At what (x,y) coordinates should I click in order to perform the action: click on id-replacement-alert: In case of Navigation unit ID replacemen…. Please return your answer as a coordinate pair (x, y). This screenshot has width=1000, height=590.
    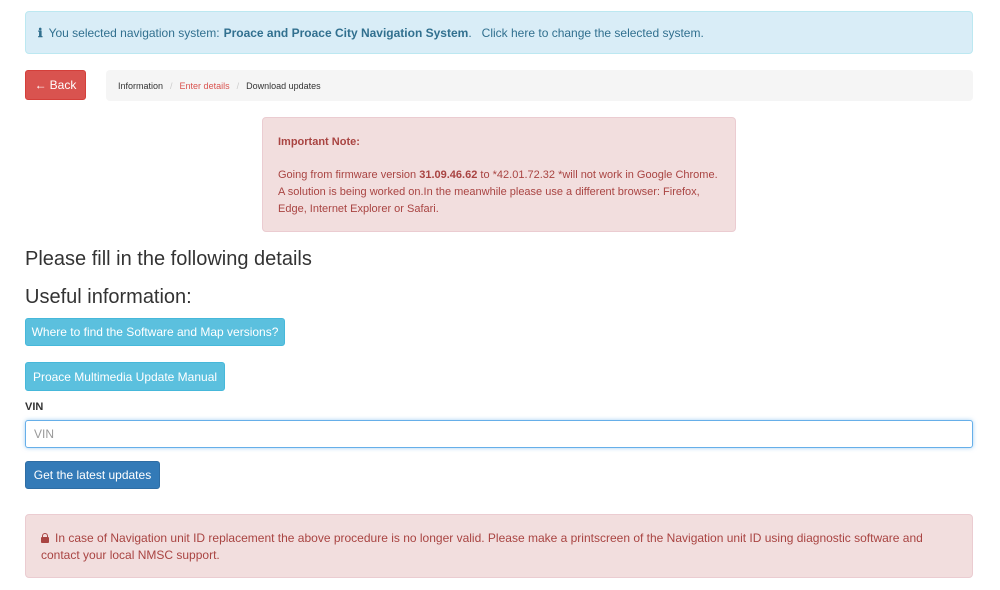
    Looking at the image, I should click on (499, 546).